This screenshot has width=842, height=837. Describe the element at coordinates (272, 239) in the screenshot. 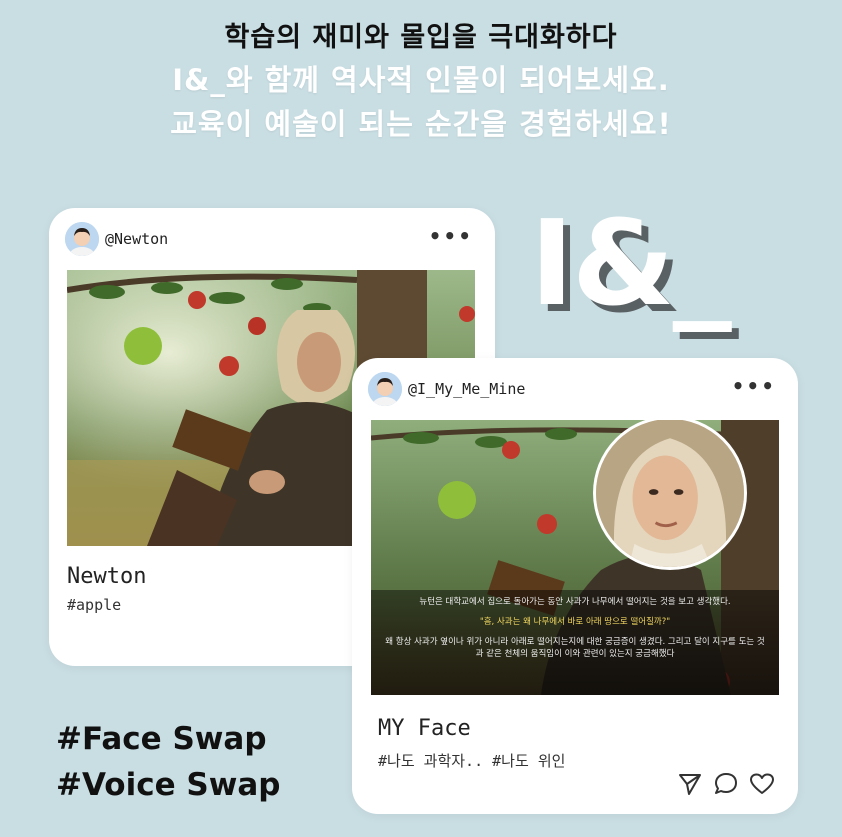

I see `post-header: @Newton •••` at that location.